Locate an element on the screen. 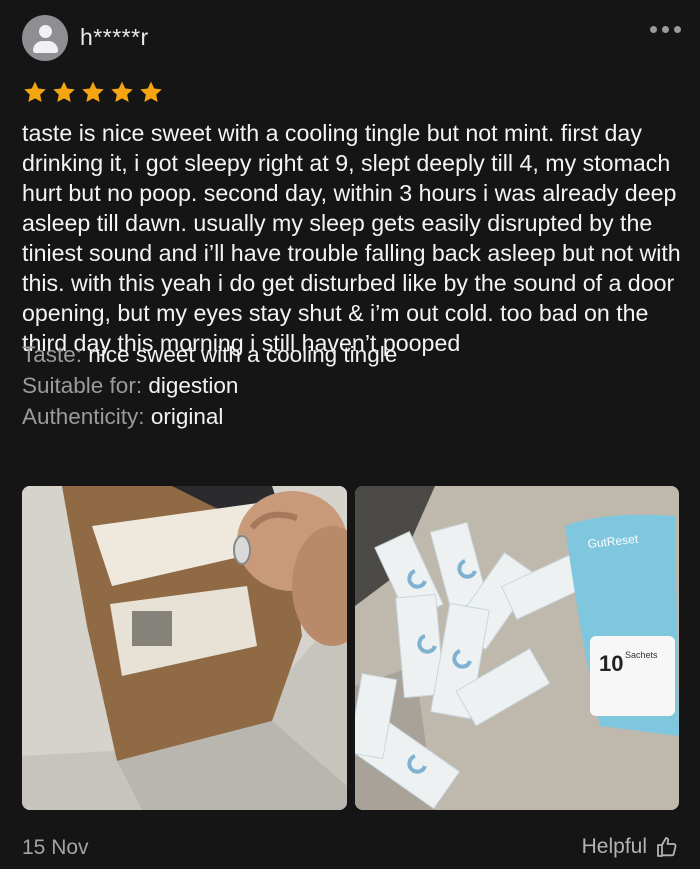  attribute-taste: Taste: nice sweet with a cooling tingle is located at coordinates (352, 354).